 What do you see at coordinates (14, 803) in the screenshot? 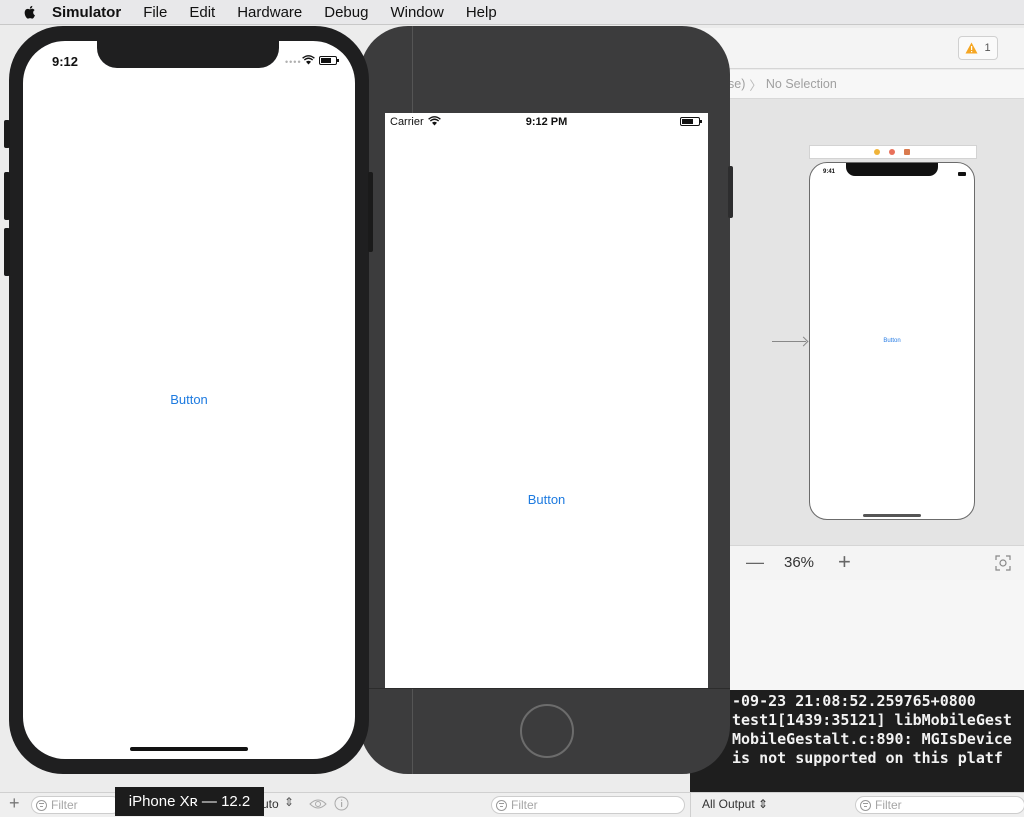
I see `add-icon: +` at bounding box center [14, 803].